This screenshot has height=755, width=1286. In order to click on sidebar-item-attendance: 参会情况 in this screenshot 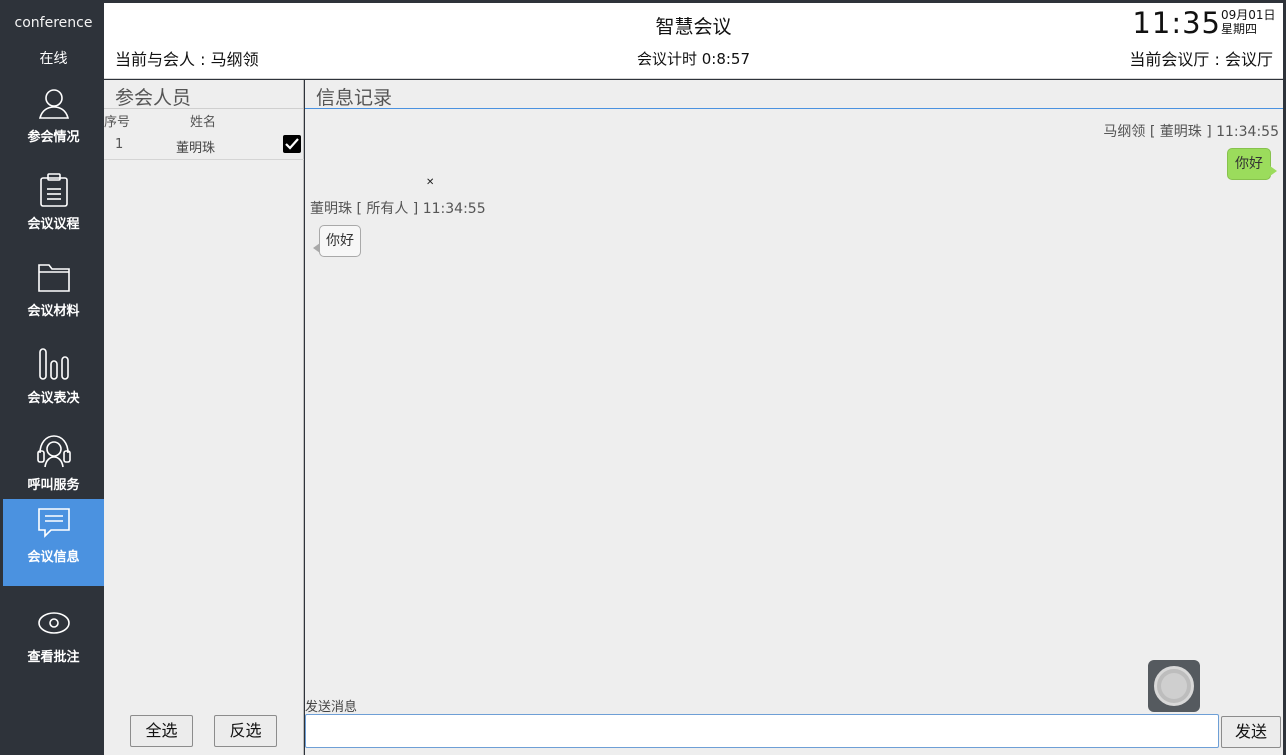, I will do `click(53, 122)`.